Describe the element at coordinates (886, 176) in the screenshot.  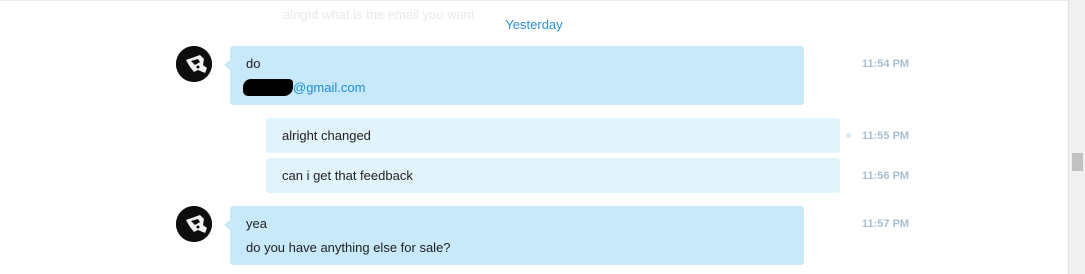
I see `message-timestamp: 11:56 PM` at that location.